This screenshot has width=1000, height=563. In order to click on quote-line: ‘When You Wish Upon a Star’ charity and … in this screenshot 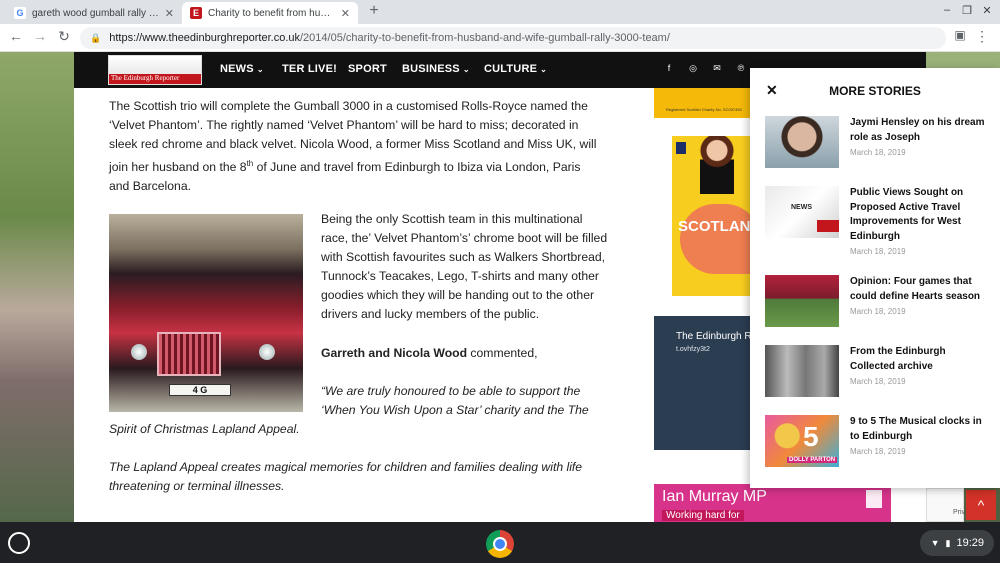, I will do `click(455, 410)`.